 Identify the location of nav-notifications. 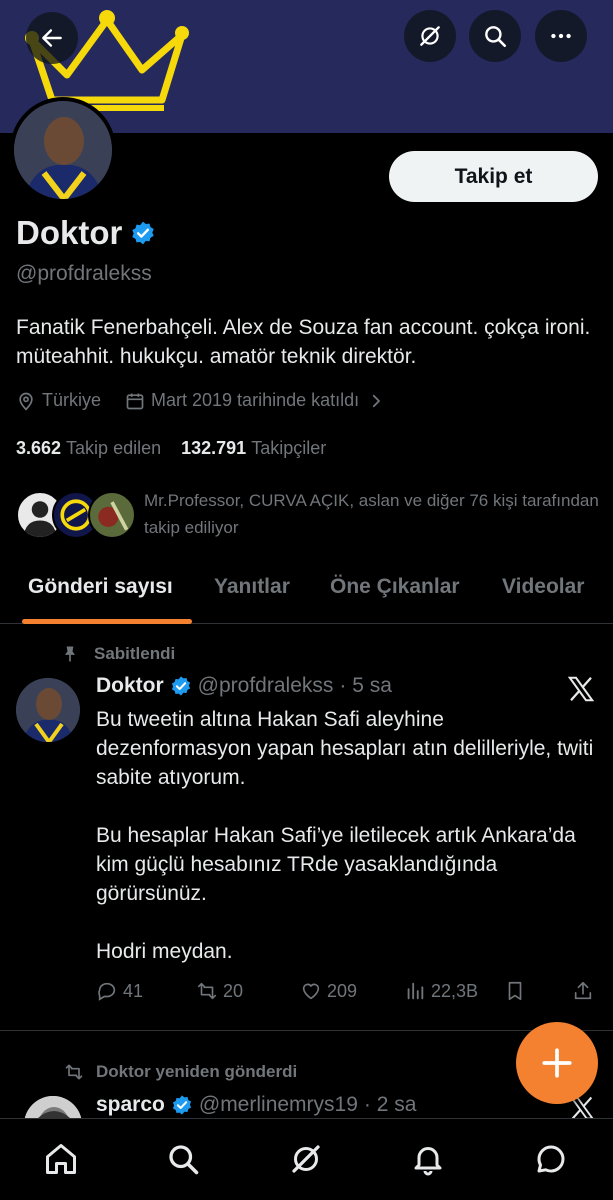
(428, 1159).